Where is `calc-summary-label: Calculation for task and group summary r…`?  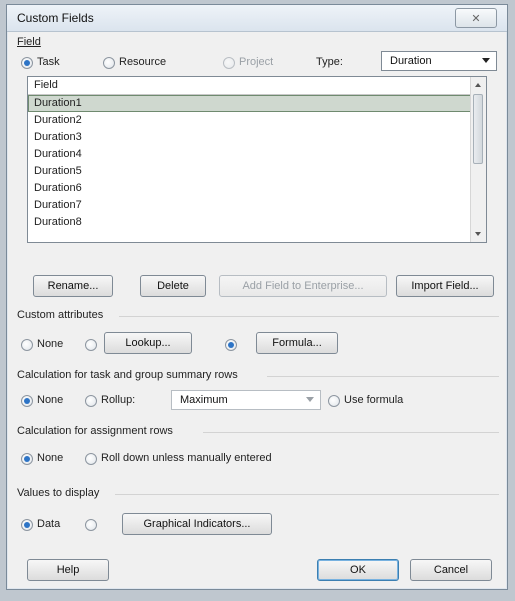 calc-summary-label: Calculation for task and group summary r… is located at coordinates (127, 375).